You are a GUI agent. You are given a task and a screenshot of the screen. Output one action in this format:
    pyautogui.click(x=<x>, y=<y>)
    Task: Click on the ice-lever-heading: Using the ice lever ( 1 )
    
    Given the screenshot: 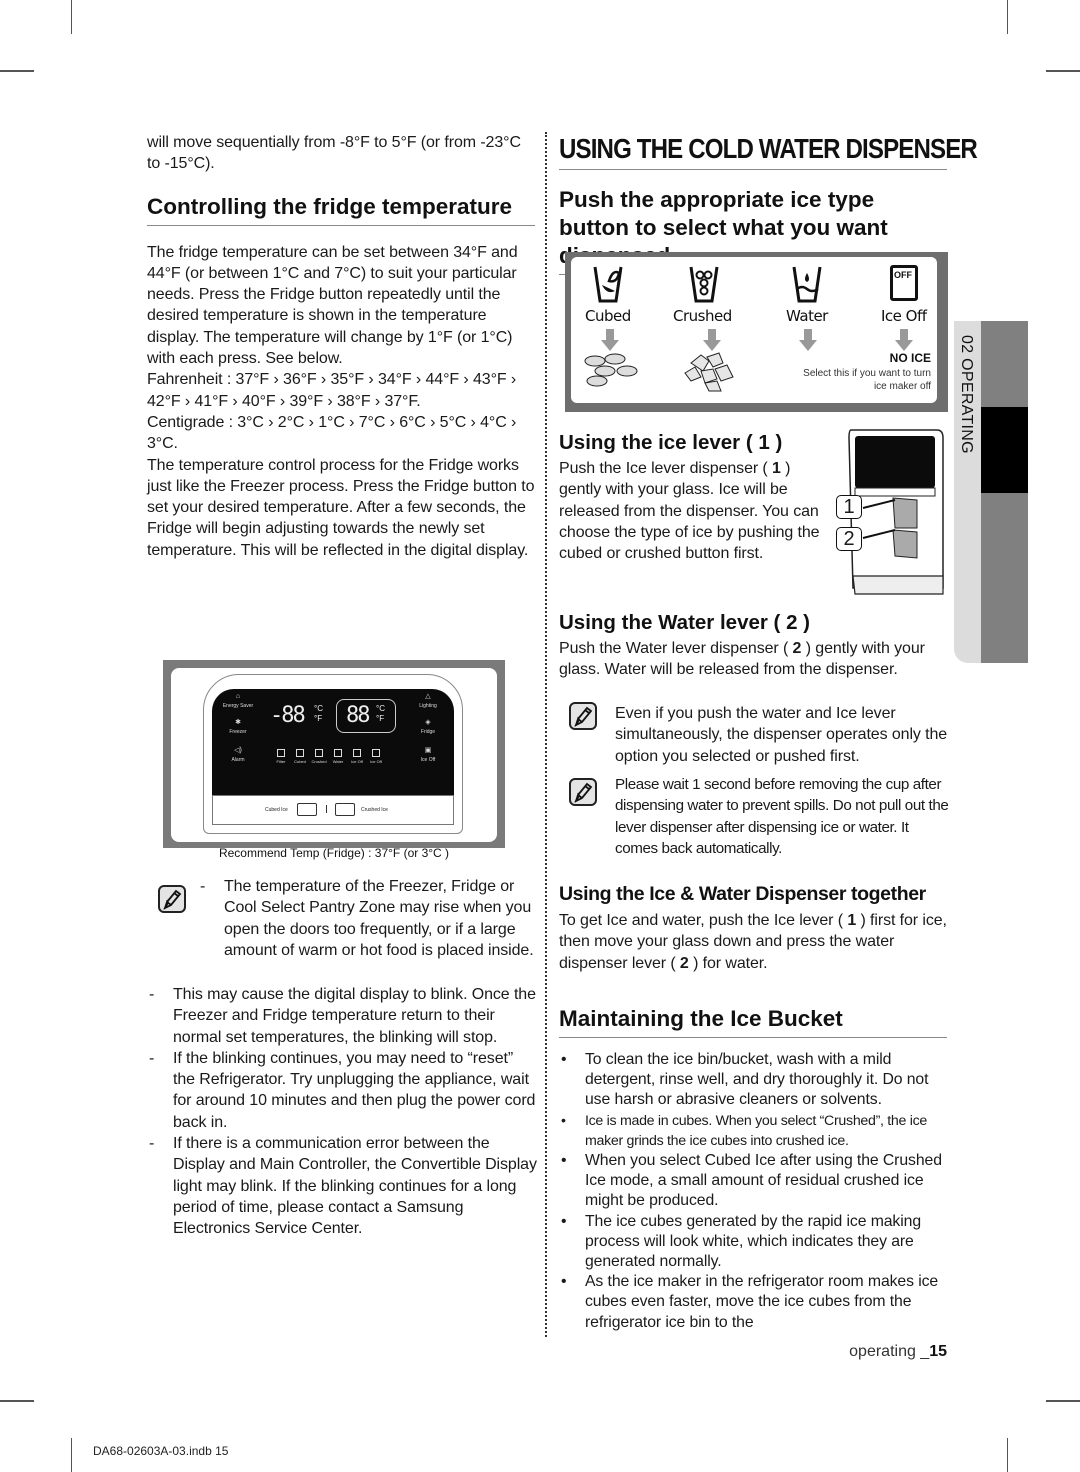 What is the action you would take?
    pyautogui.click(x=671, y=442)
    